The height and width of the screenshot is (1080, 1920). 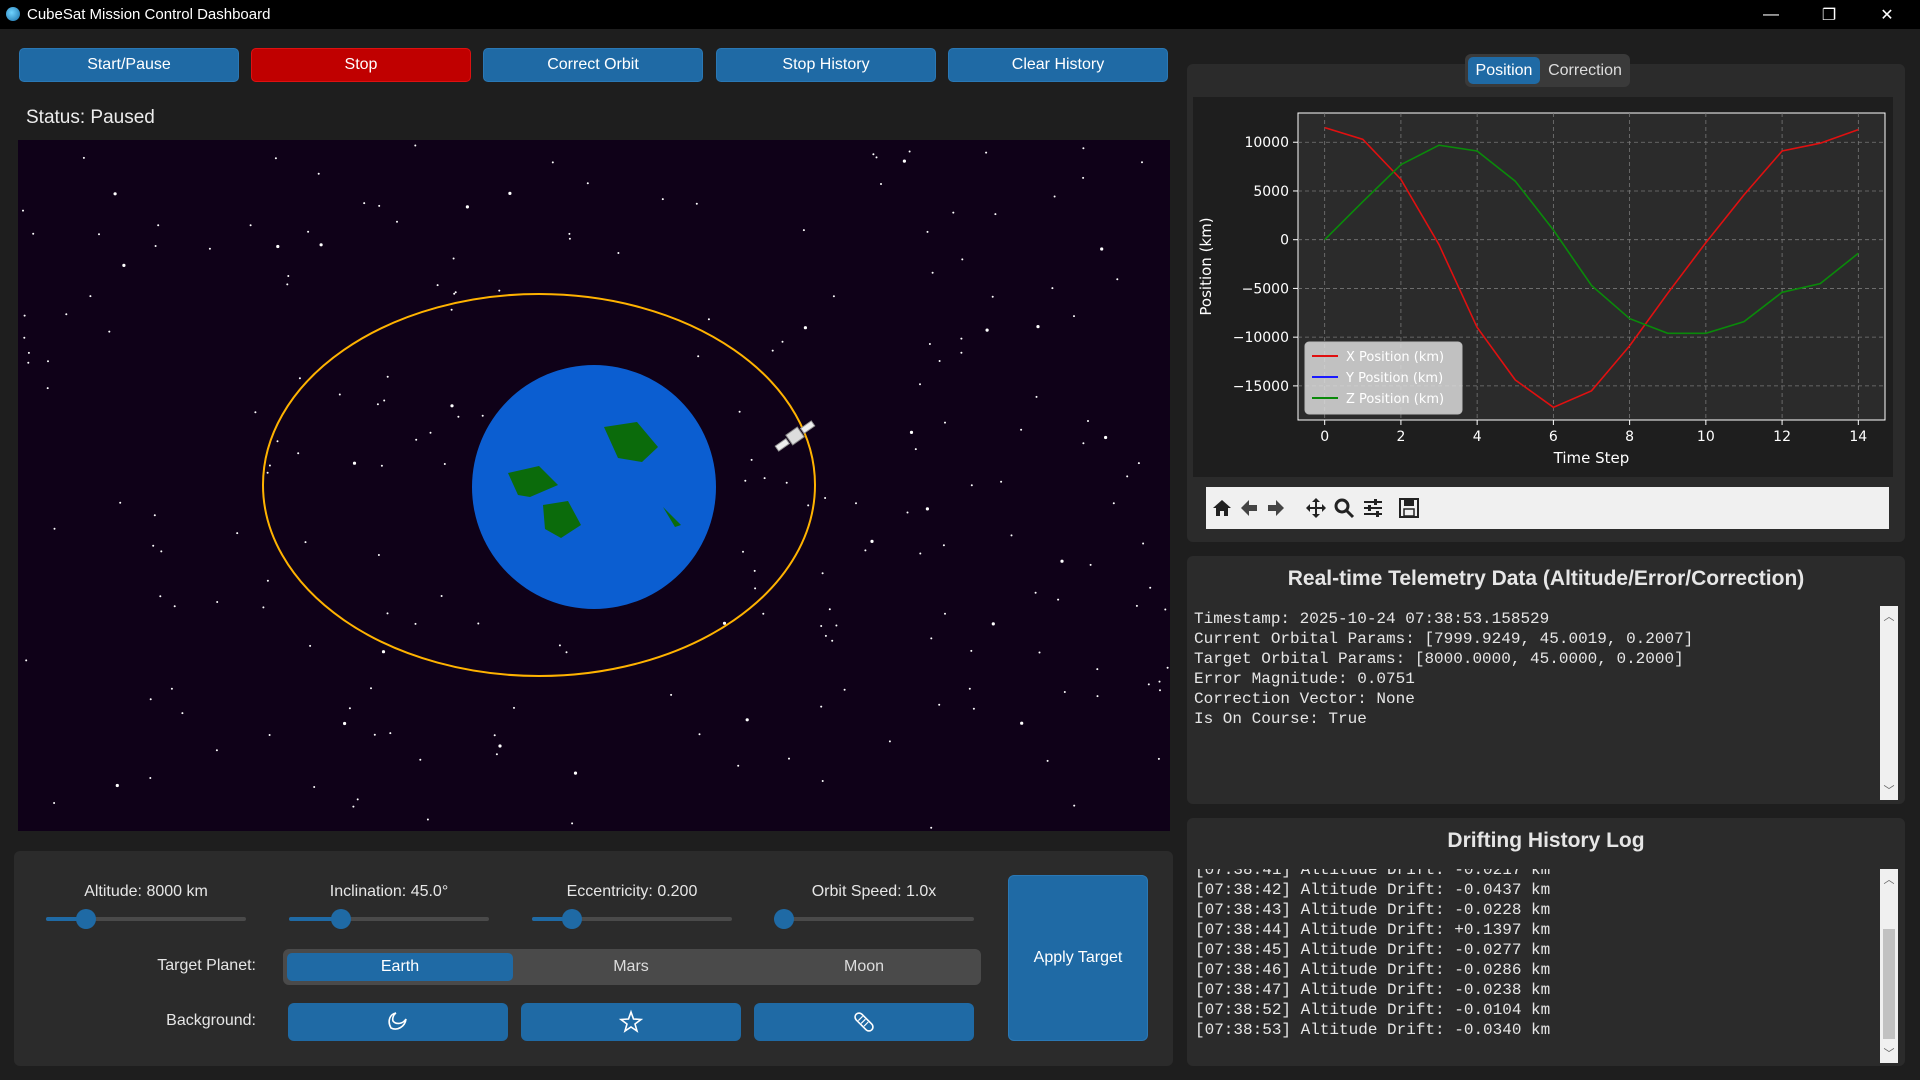 What do you see at coordinates (632, 891) in the screenshot?
I see `eccentricity-label: Eccentricity: 0.200` at bounding box center [632, 891].